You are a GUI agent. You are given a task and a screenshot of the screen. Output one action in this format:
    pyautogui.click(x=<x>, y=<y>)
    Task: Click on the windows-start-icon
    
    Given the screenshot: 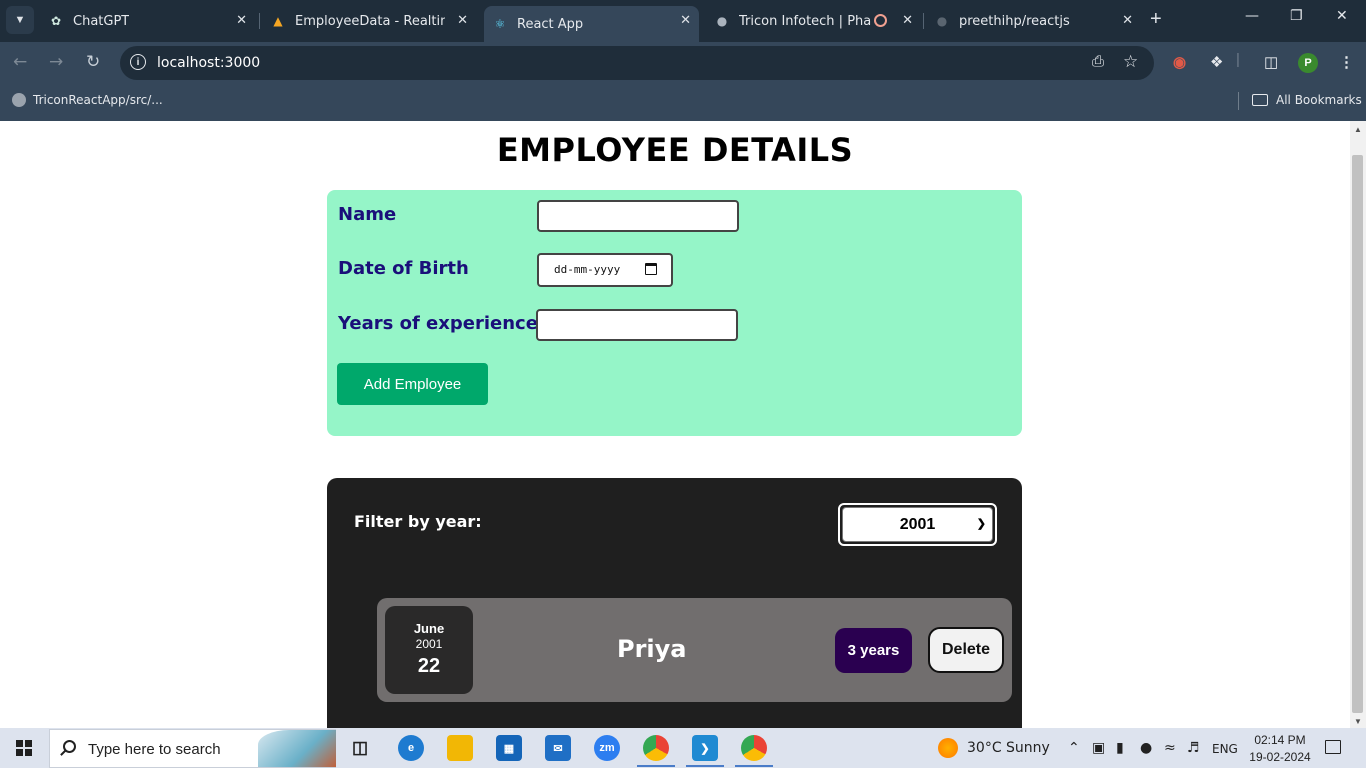 What is the action you would take?
    pyautogui.click(x=24, y=748)
    